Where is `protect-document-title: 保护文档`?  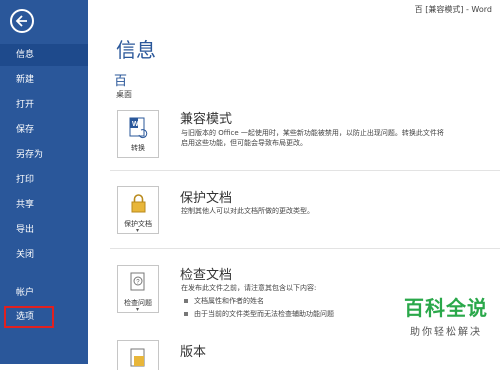 protect-document-title: 保护文档 is located at coordinates (206, 198).